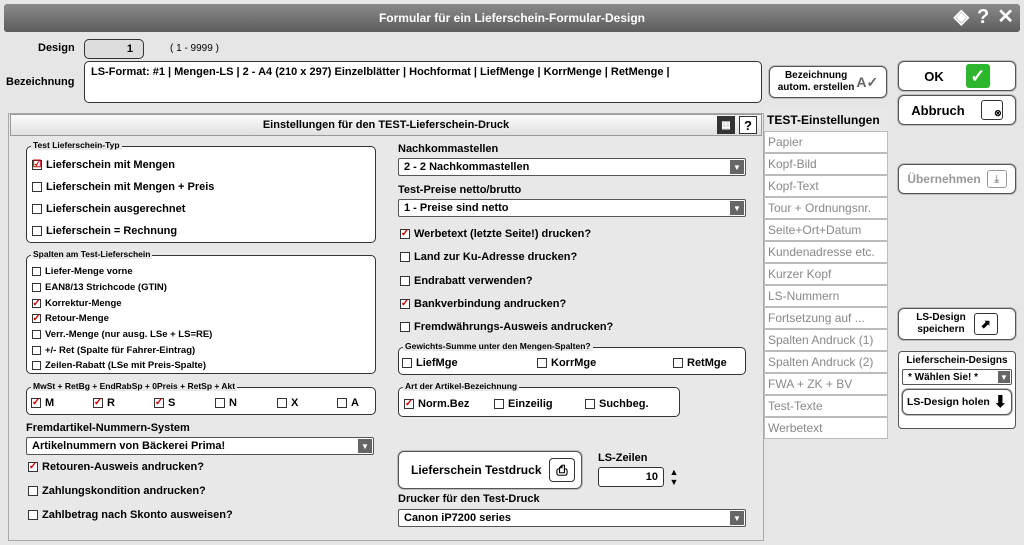 Image resolution: width=1024 pixels, height=545 pixels. I want to click on fremd-select: Artikelnummern von Bäckerei Prima! ▼, so click(200, 446).